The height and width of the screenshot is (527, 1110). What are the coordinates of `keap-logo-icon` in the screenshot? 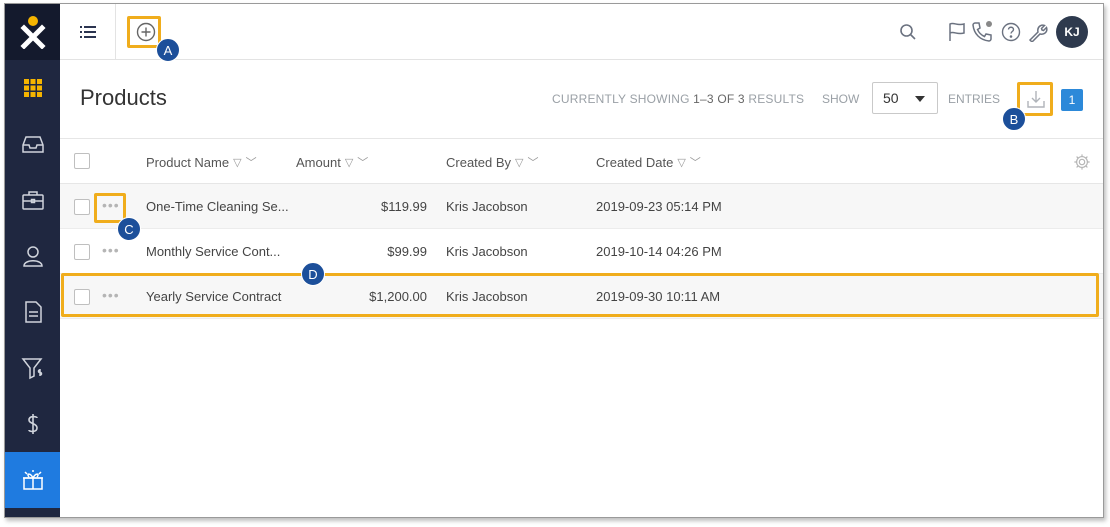 It's located at (32, 32).